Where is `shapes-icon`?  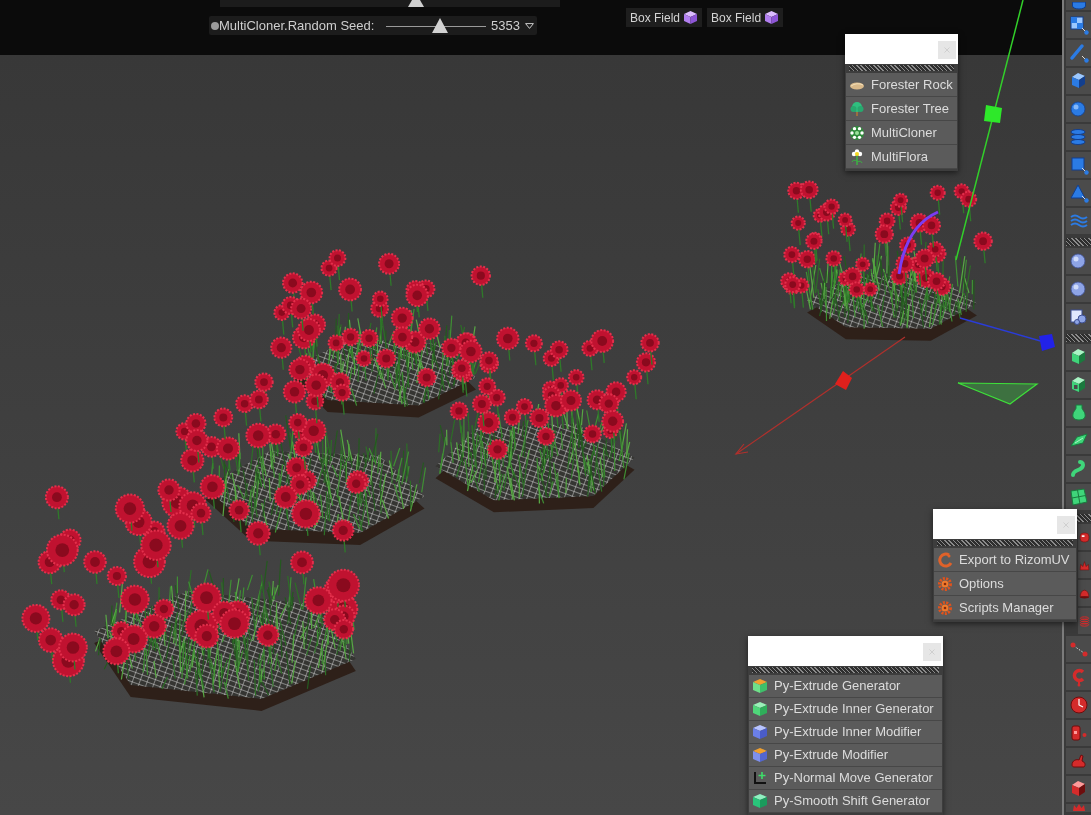
shapes-icon is located at coordinates (1078, 317).